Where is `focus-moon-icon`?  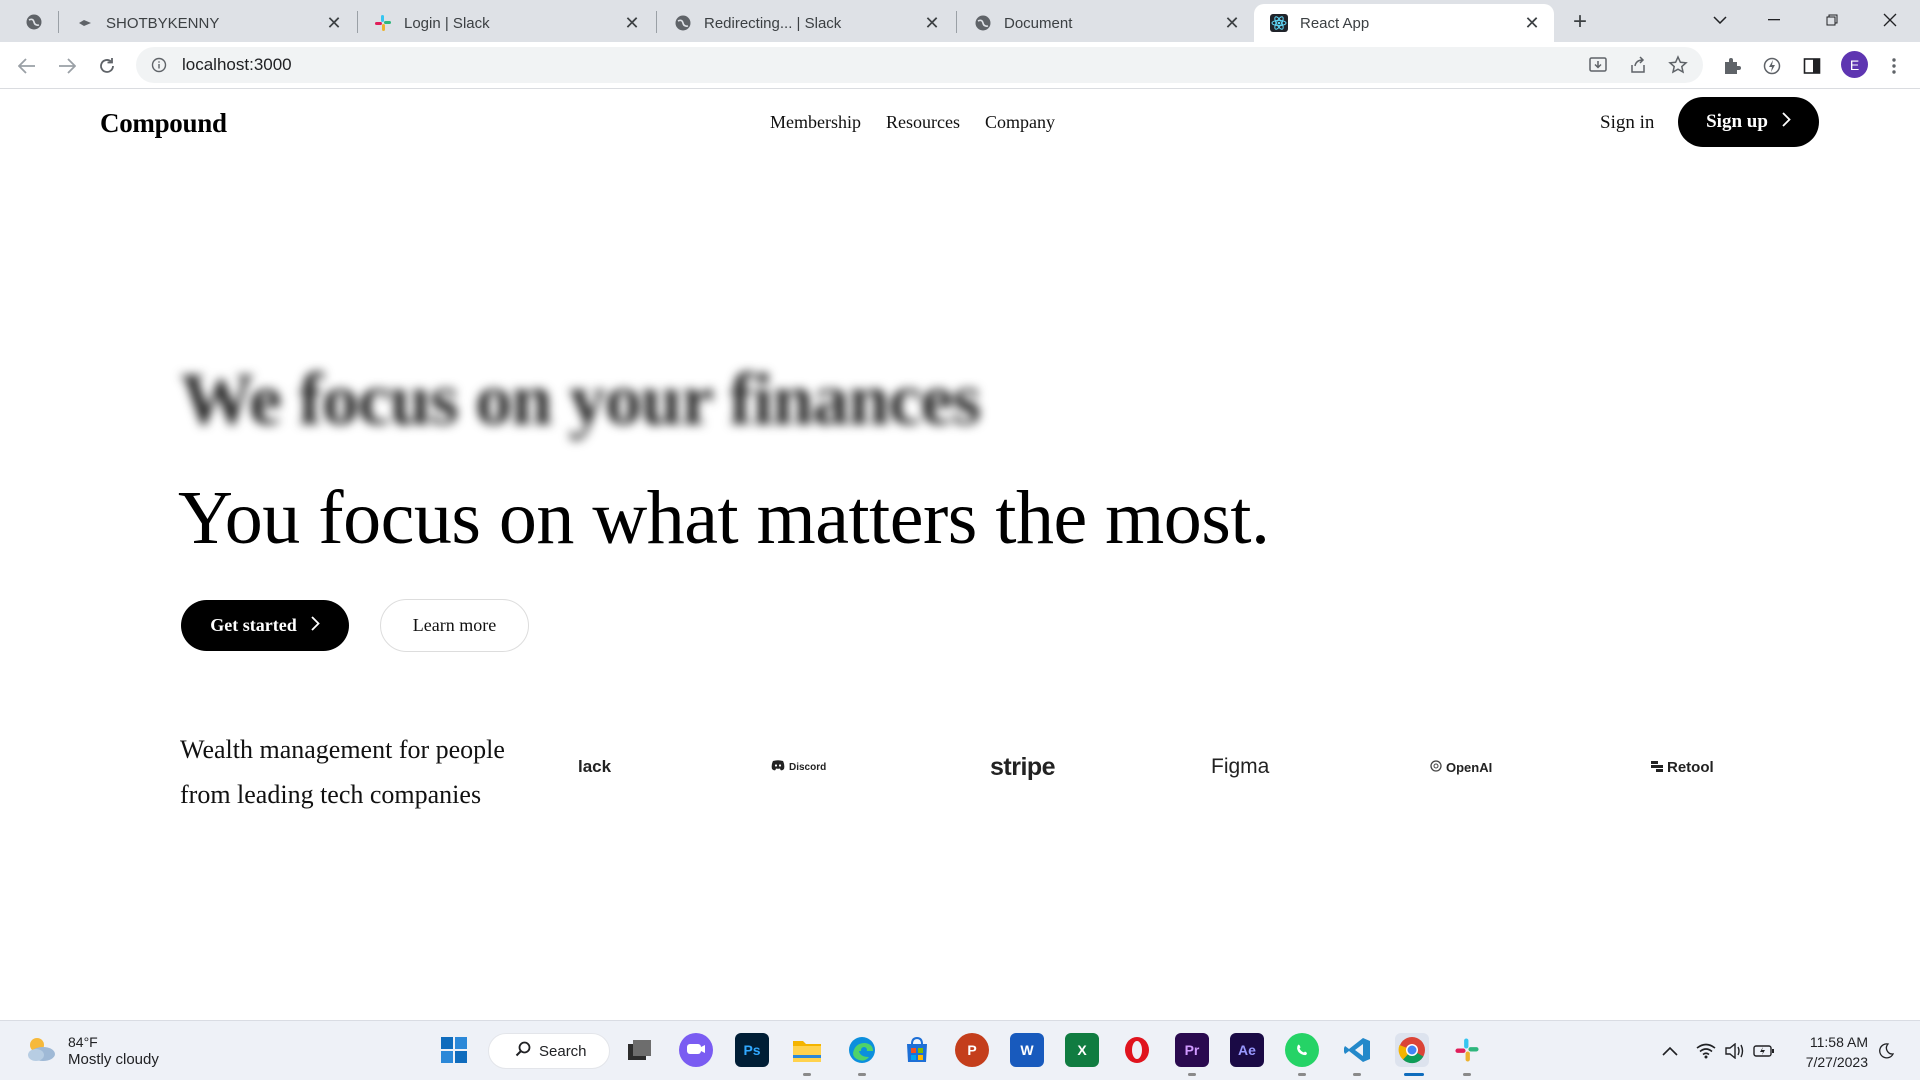
focus-moon-icon is located at coordinates (1886, 1051).